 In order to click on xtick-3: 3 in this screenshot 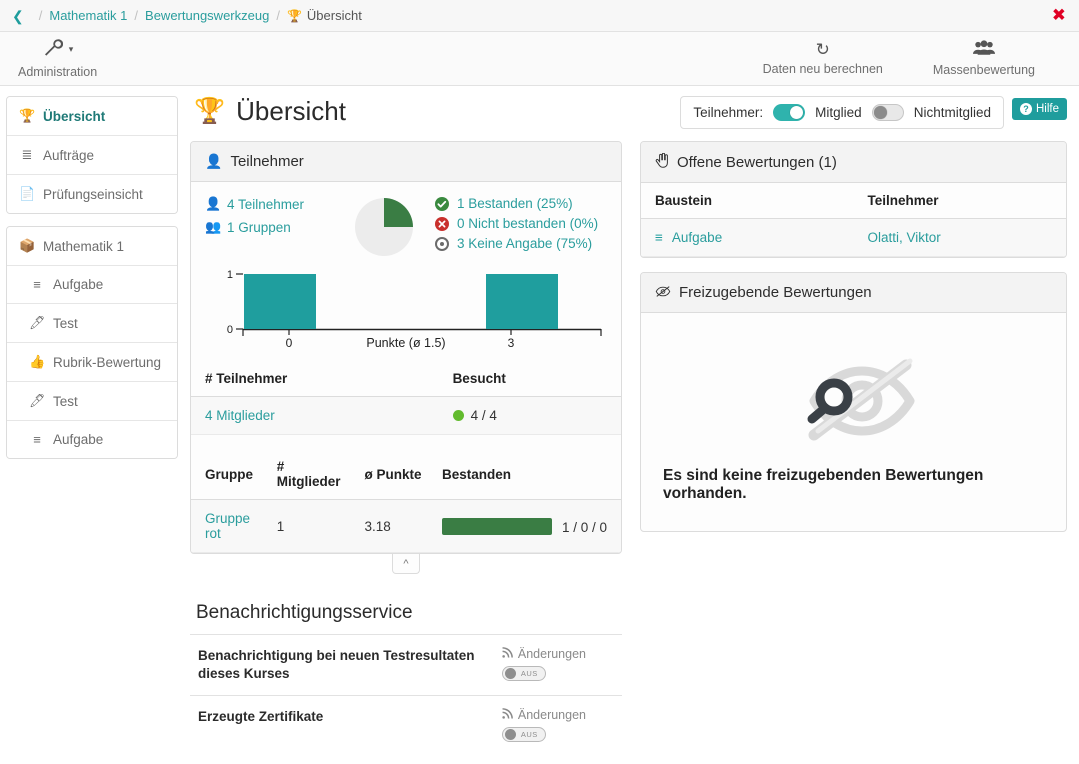, I will do `click(511, 343)`.